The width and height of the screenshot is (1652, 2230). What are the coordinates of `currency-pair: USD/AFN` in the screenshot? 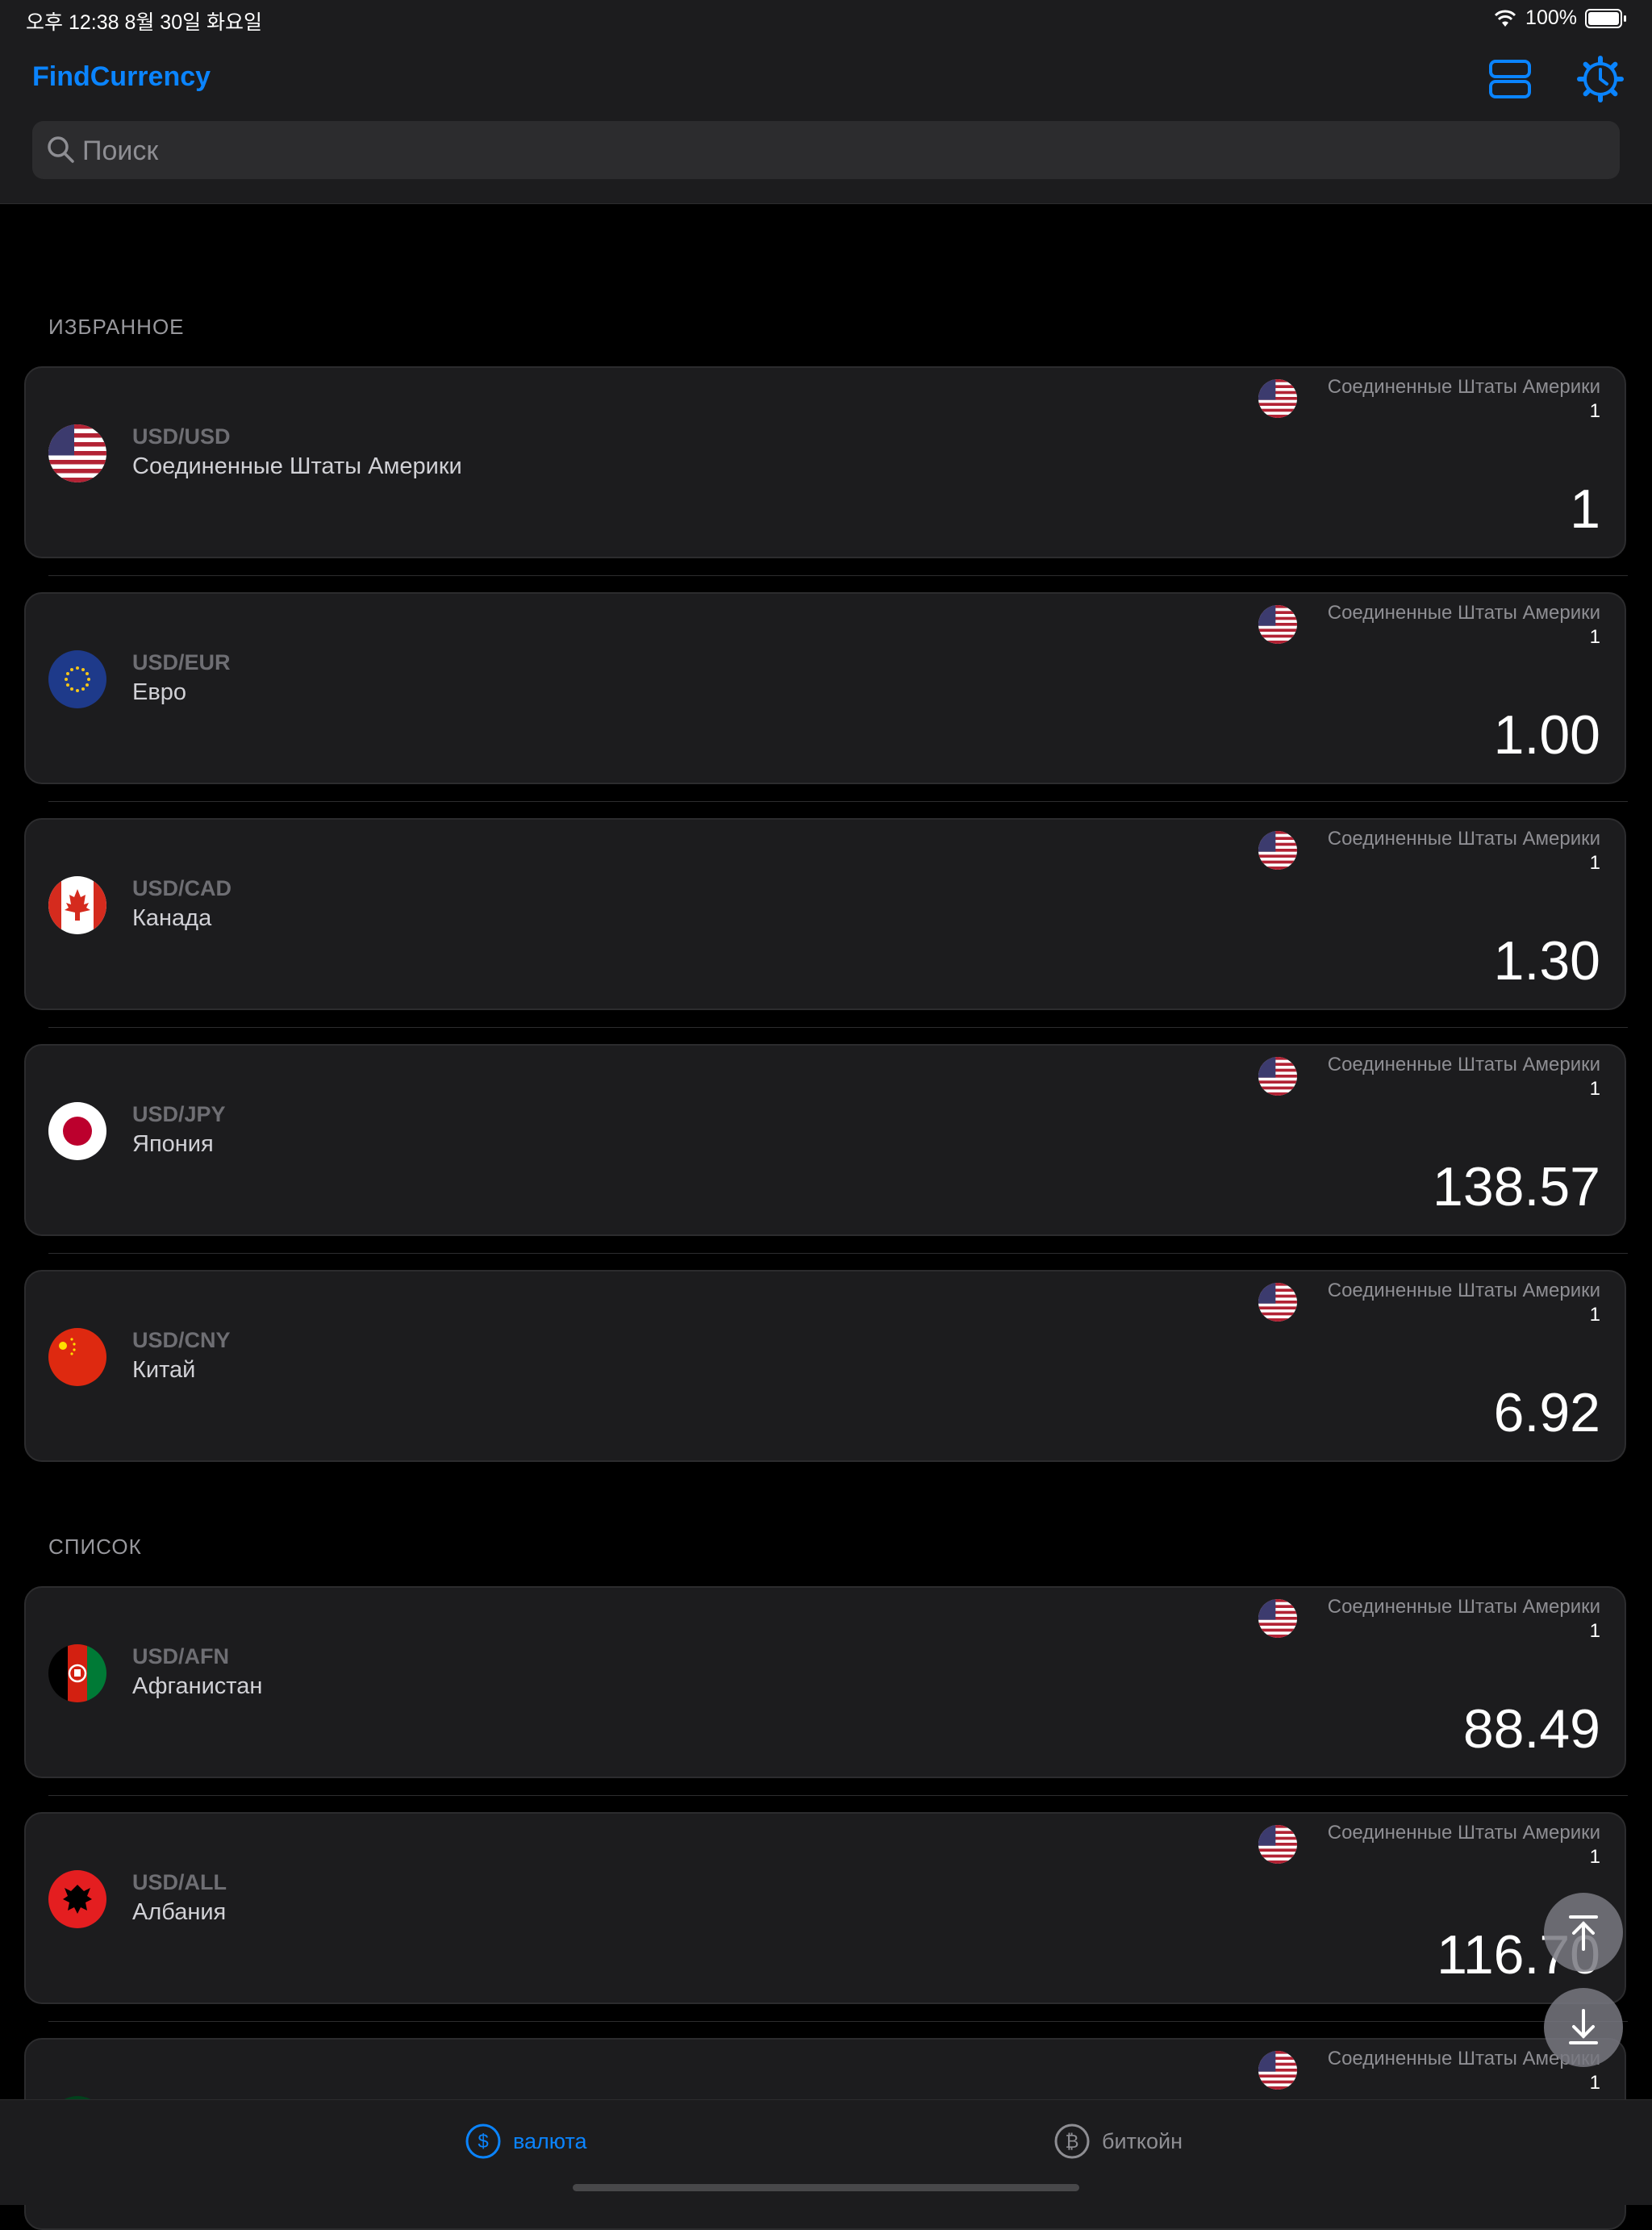 It's located at (180, 1656).